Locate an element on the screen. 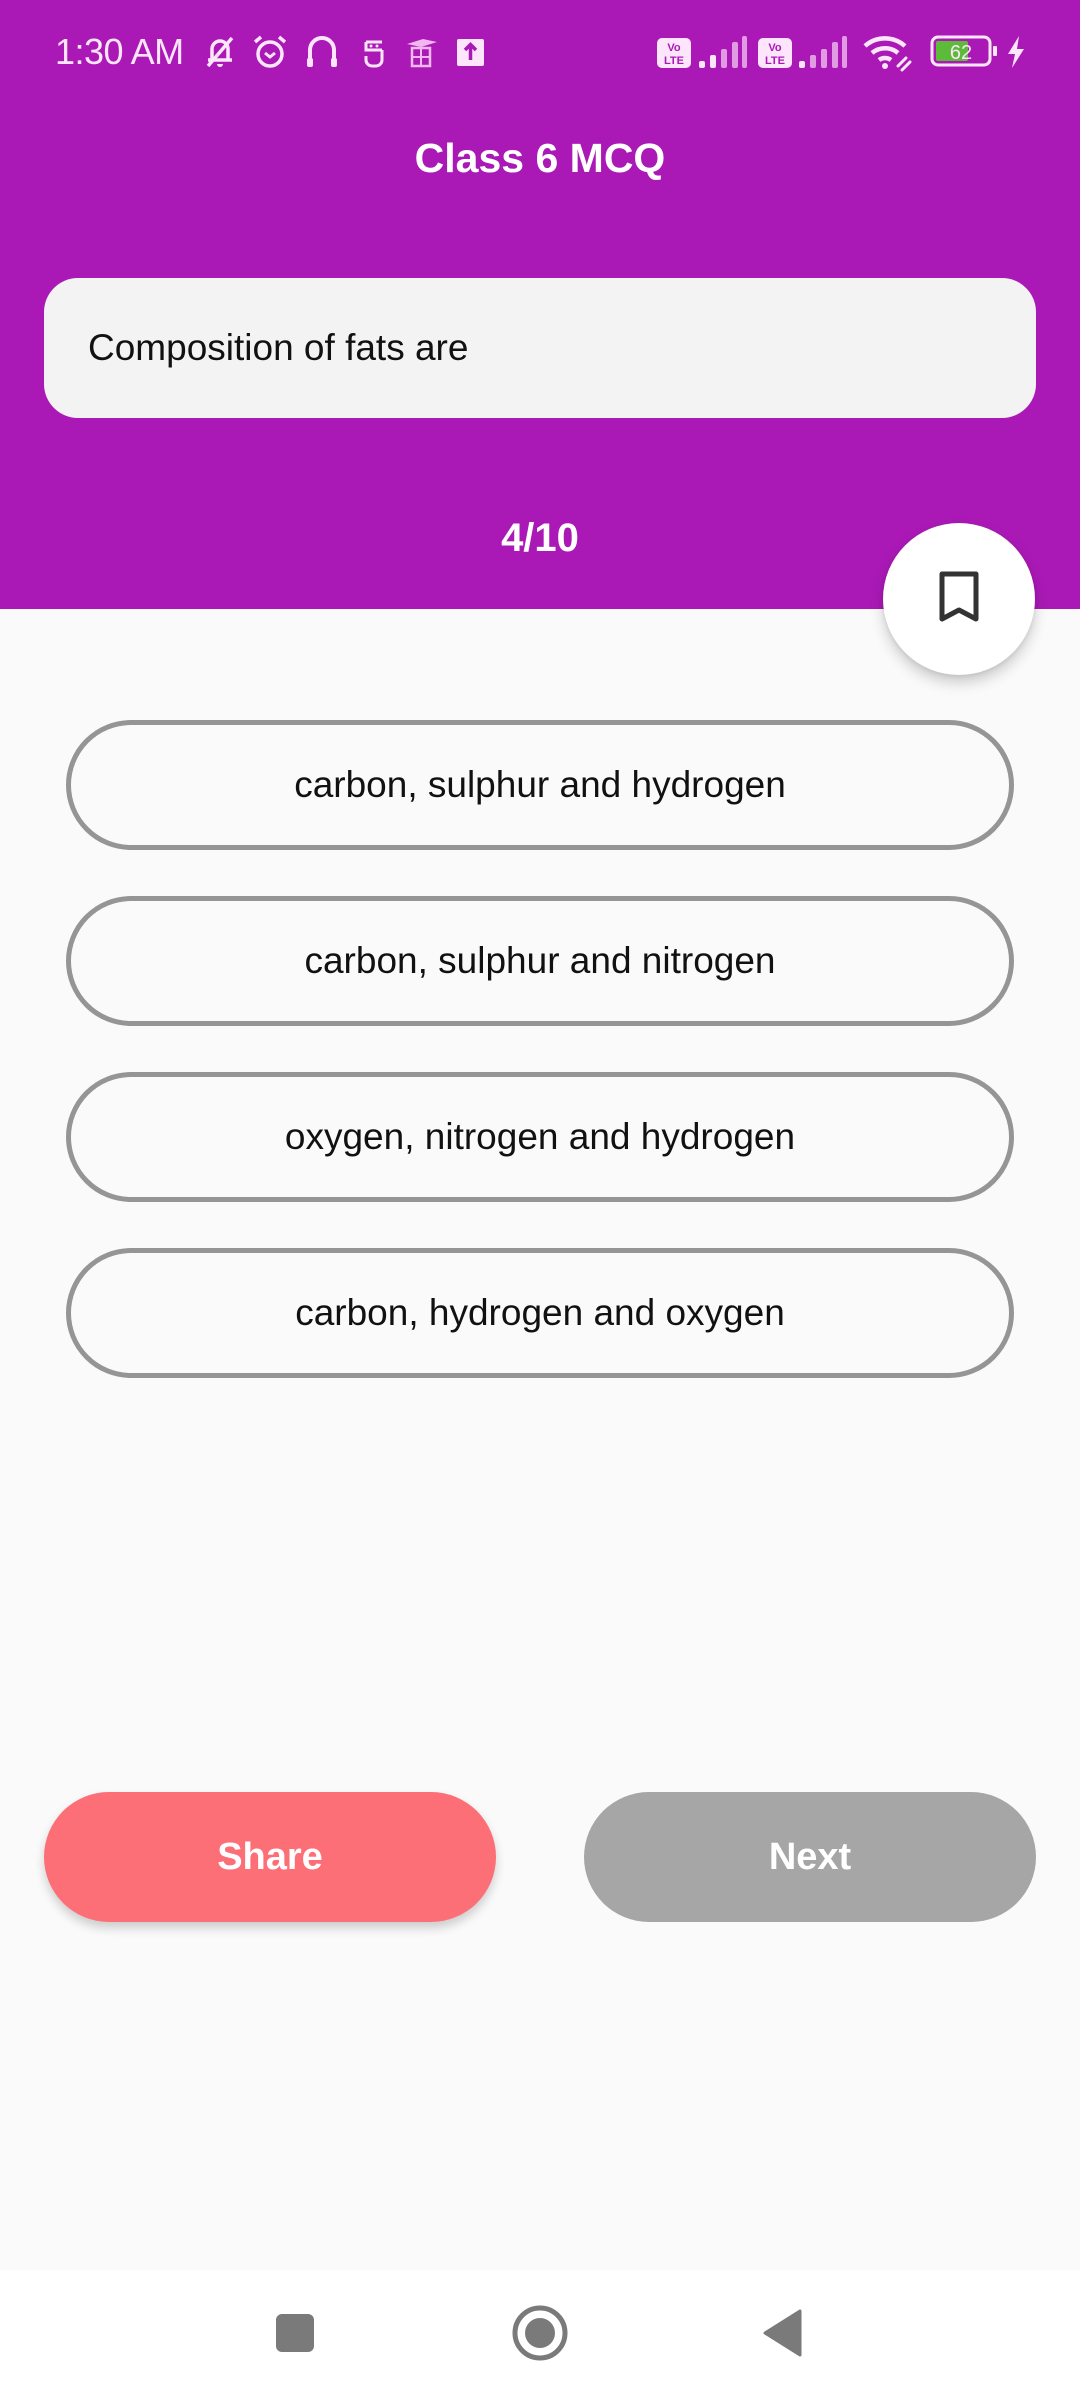  upload-icon is located at coordinates (471, 52).